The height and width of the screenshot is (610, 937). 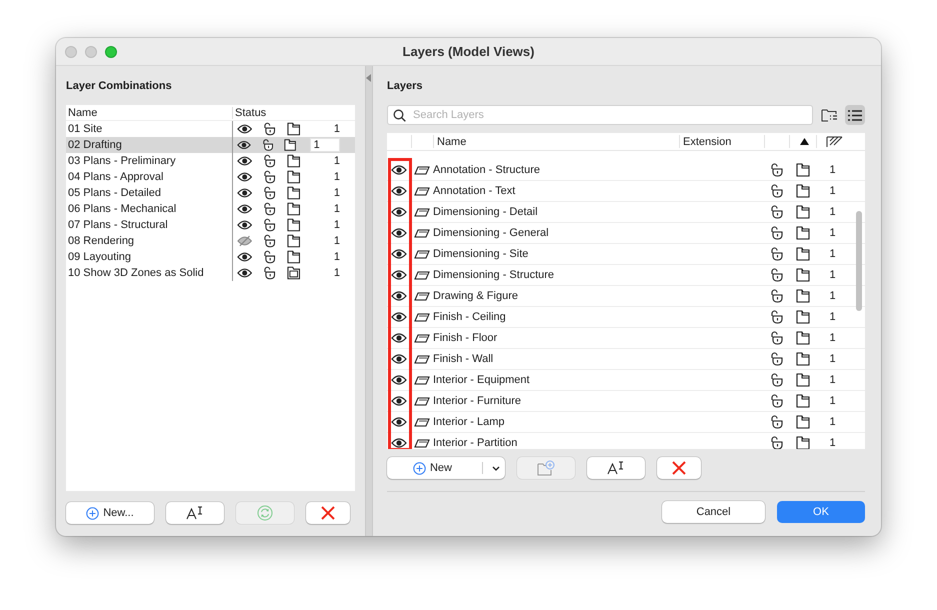 I want to click on combination-row: 02 Drafting 1, so click(x=210, y=145).